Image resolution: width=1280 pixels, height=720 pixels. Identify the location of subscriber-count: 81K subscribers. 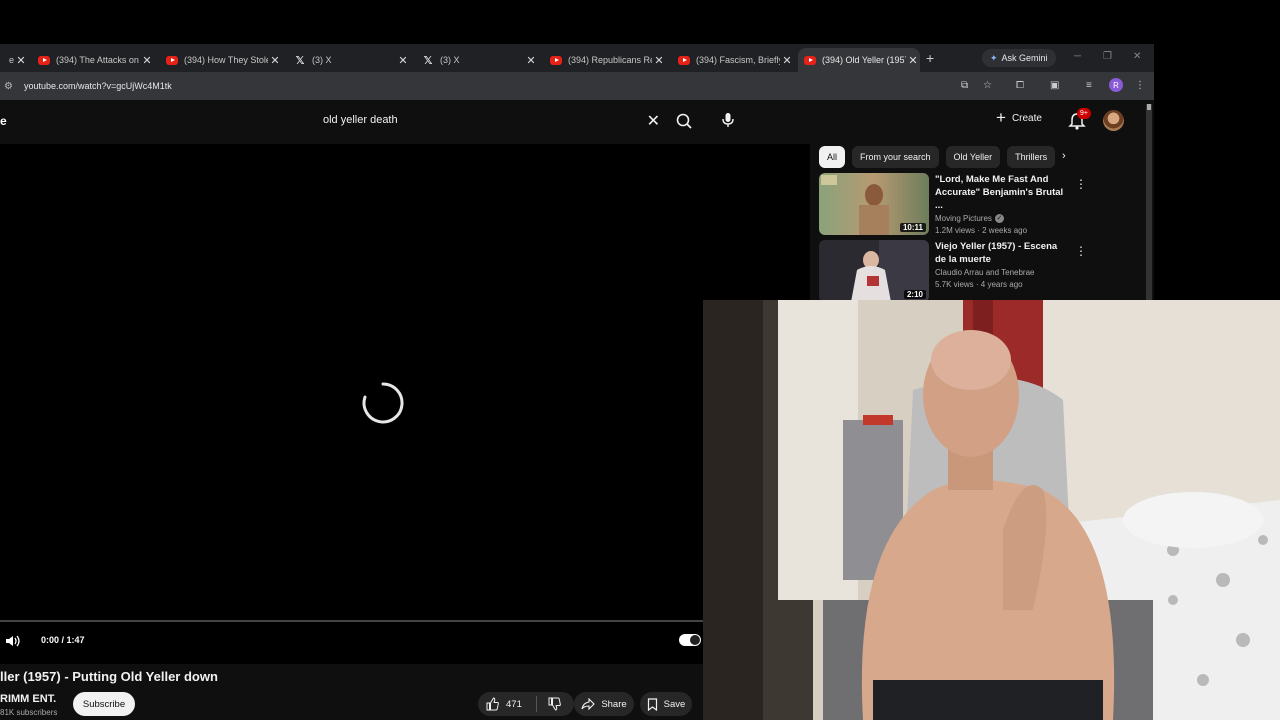
(29, 712).